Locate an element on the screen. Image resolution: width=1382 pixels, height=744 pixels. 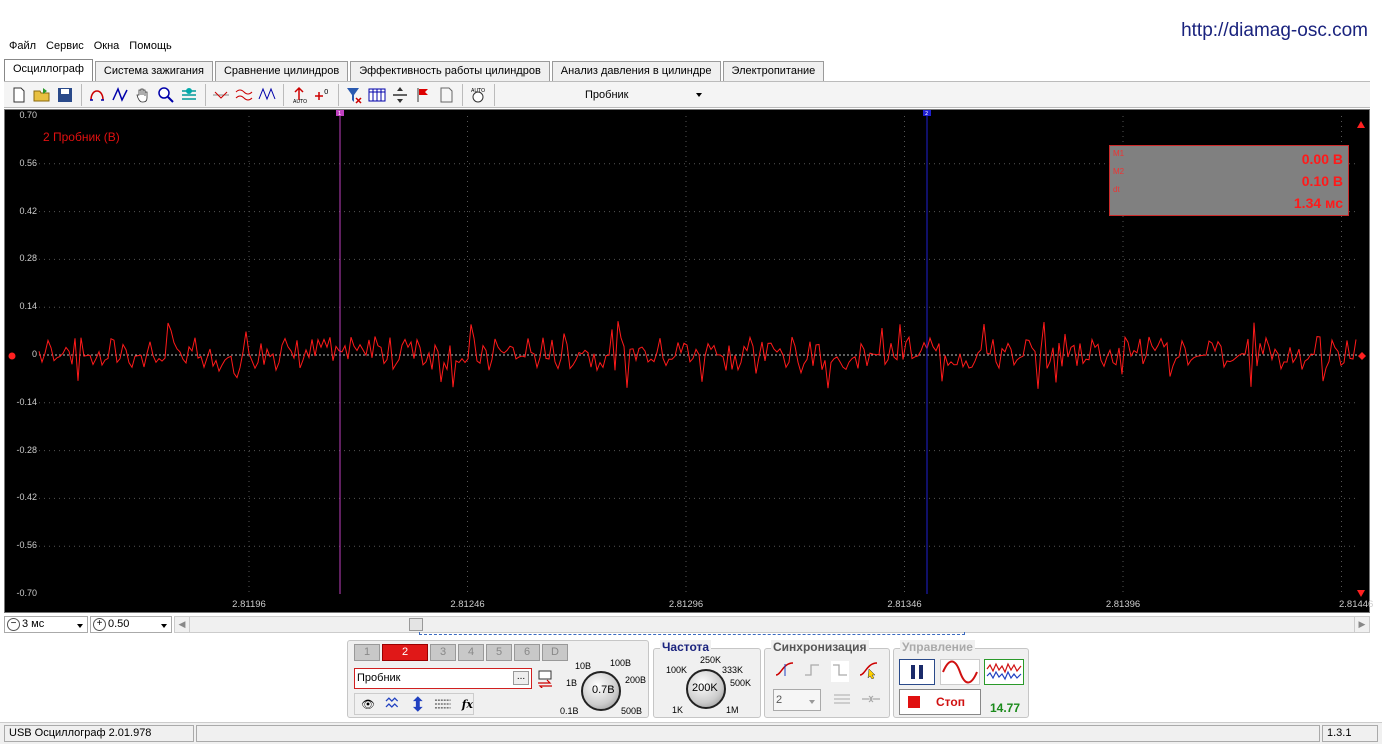
status-bar: USB Осциллограф 2.01.978 1.3.1 is located at coordinates (691, 733).